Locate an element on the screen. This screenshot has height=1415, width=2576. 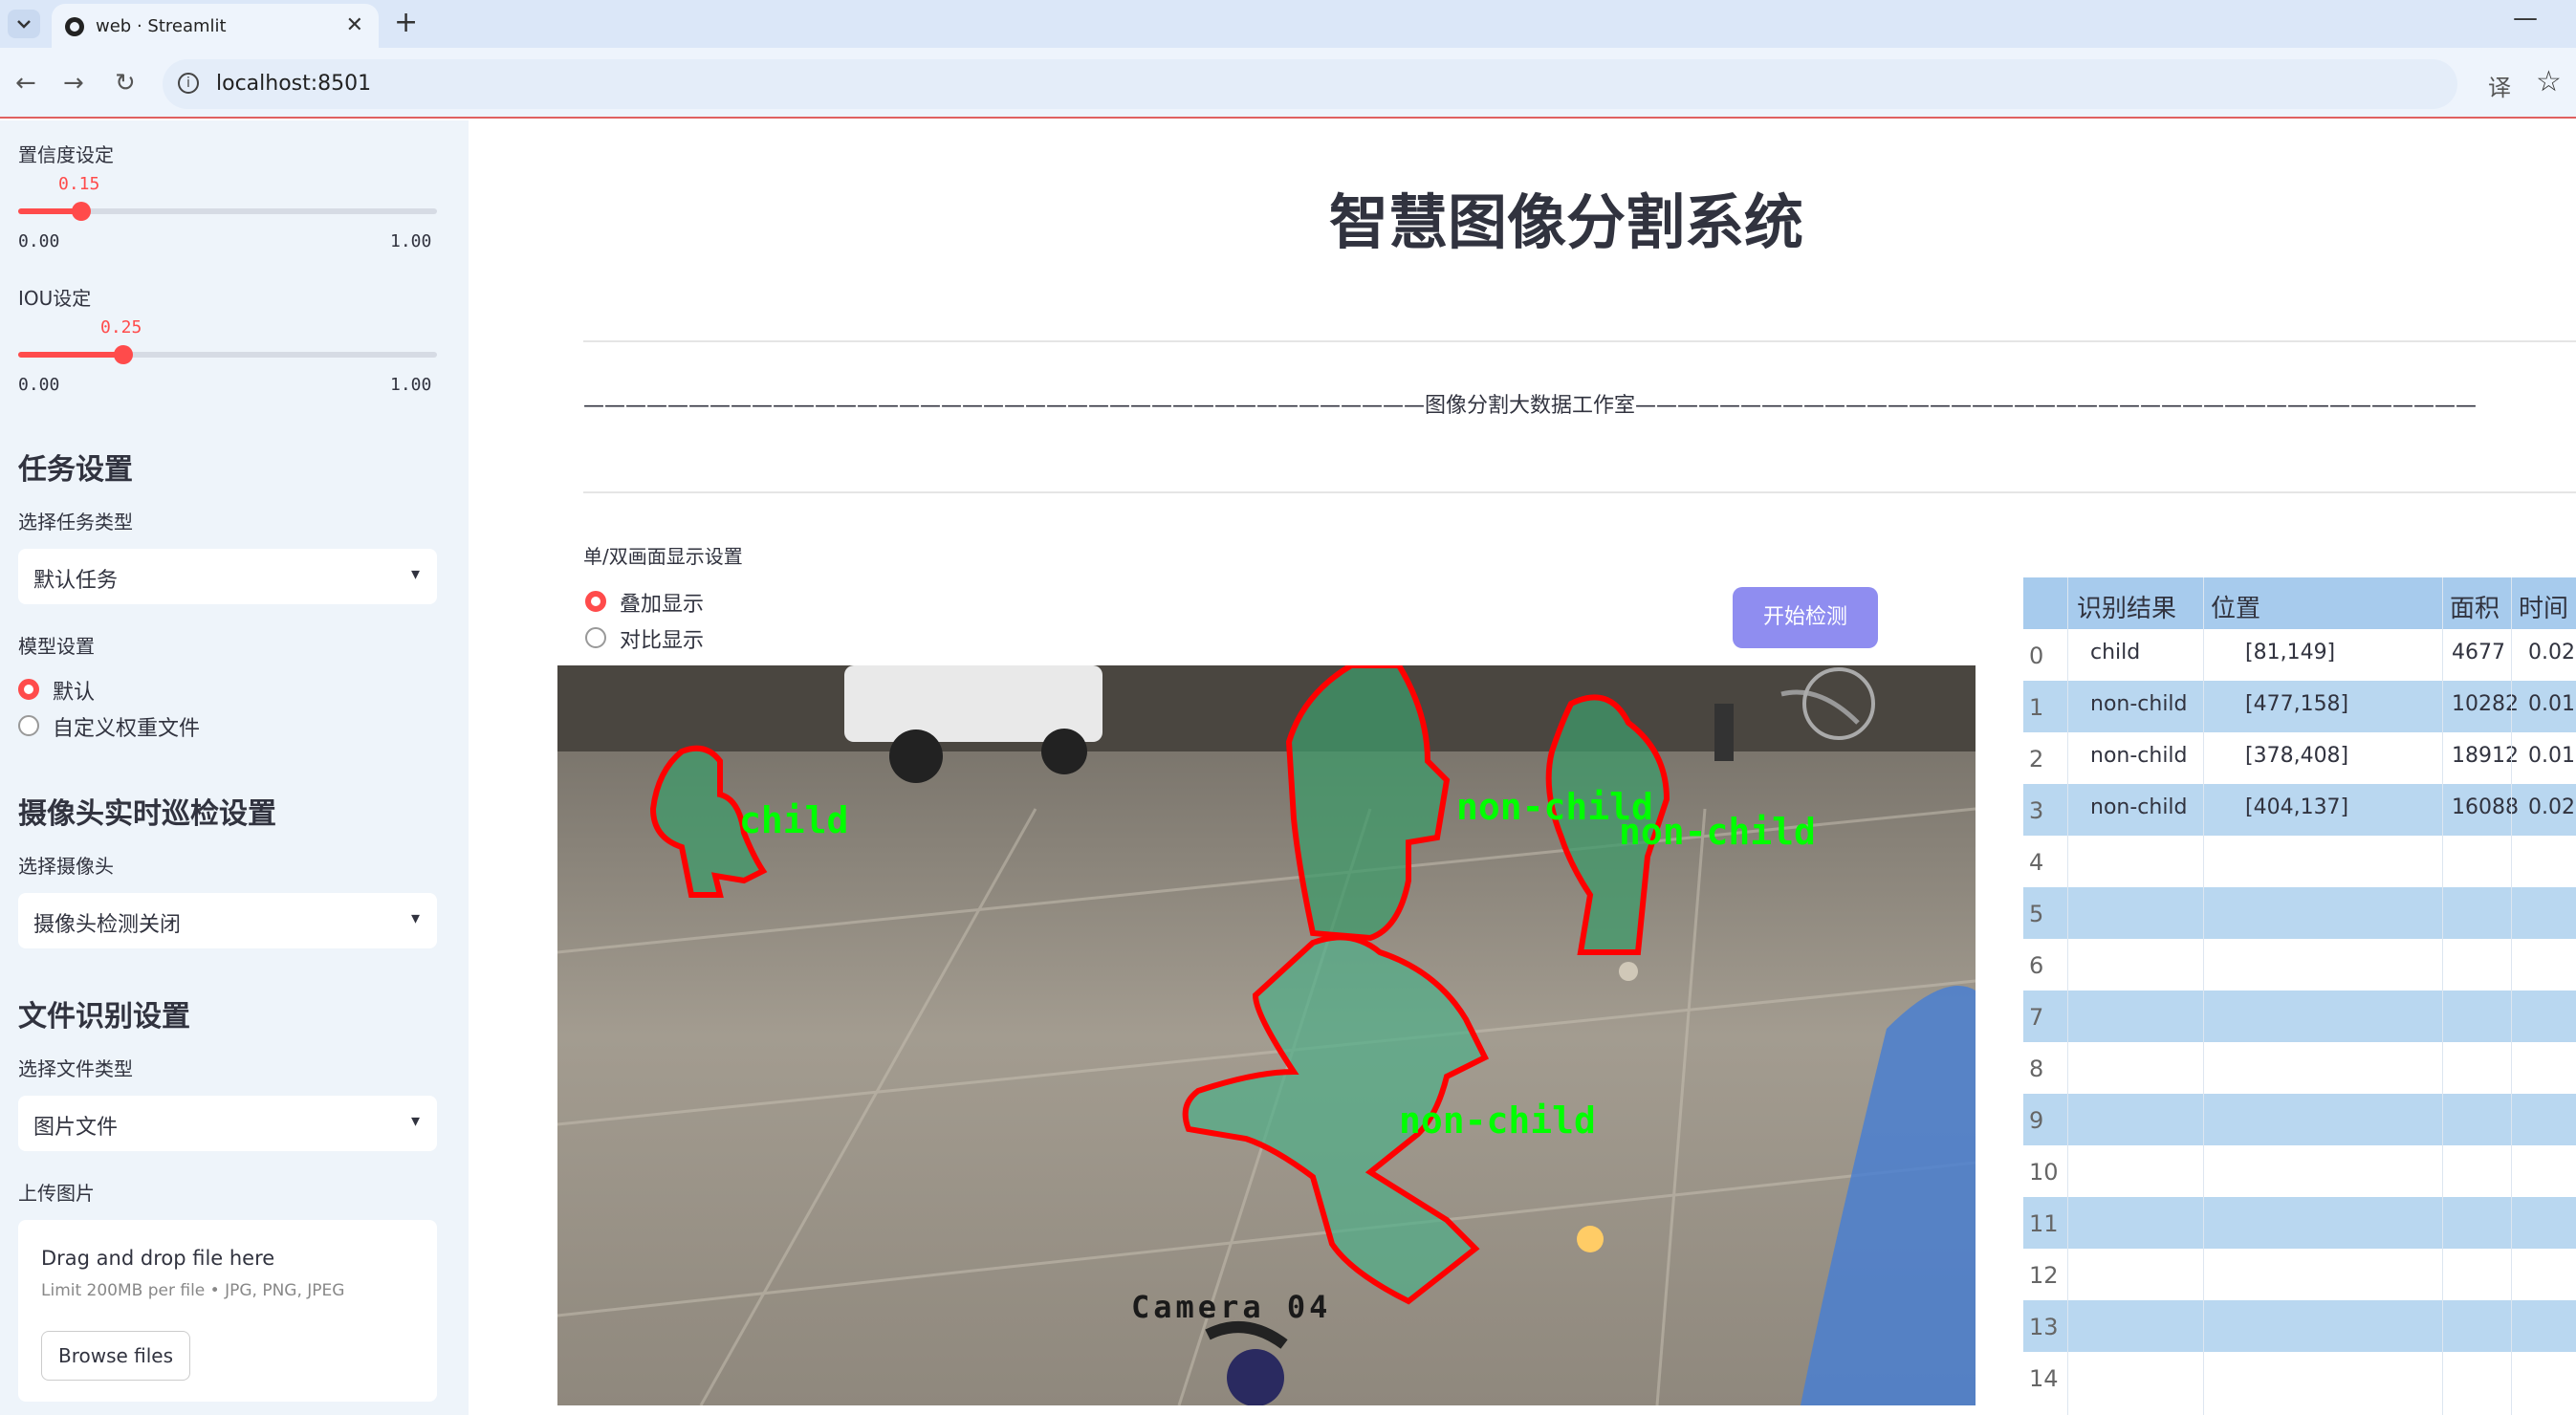
header-result: 识别结果 is located at coordinates (2126, 607).